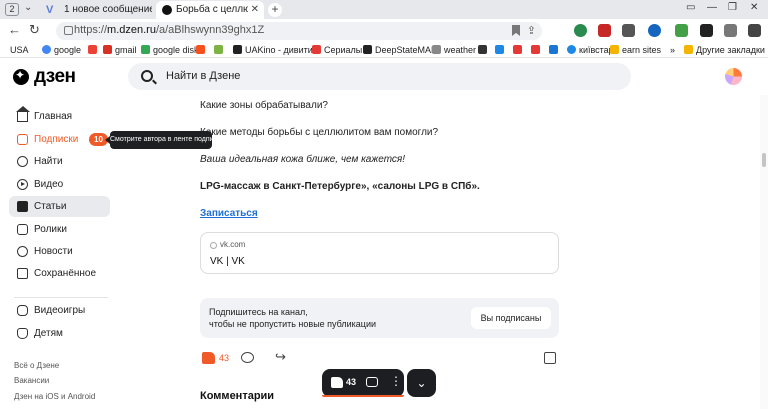  What do you see at coordinates (730, 30) in the screenshot?
I see `puzzle-icon` at bounding box center [730, 30].